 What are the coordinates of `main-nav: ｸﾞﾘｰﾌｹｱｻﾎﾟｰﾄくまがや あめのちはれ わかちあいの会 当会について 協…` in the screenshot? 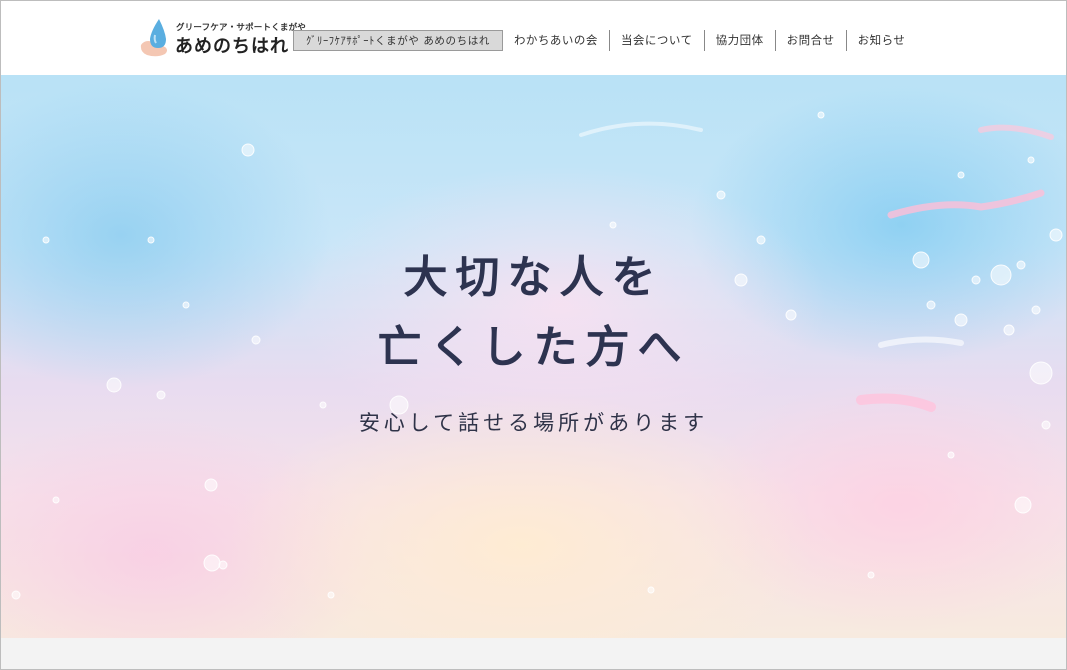 It's located at (604, 40).